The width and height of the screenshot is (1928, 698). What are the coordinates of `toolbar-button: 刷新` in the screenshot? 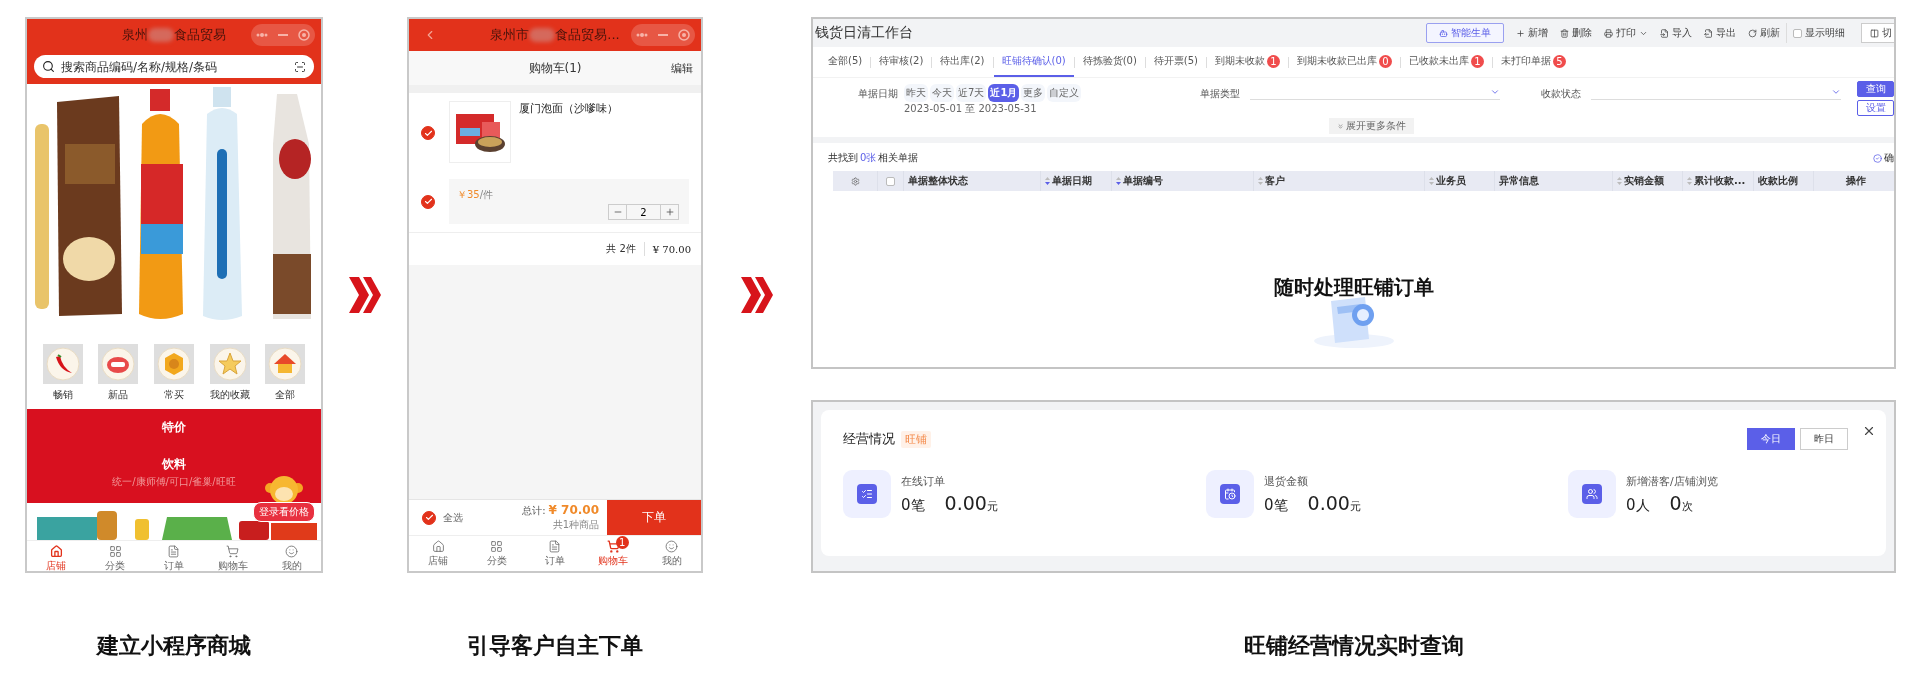 It's located at (1764, 33).